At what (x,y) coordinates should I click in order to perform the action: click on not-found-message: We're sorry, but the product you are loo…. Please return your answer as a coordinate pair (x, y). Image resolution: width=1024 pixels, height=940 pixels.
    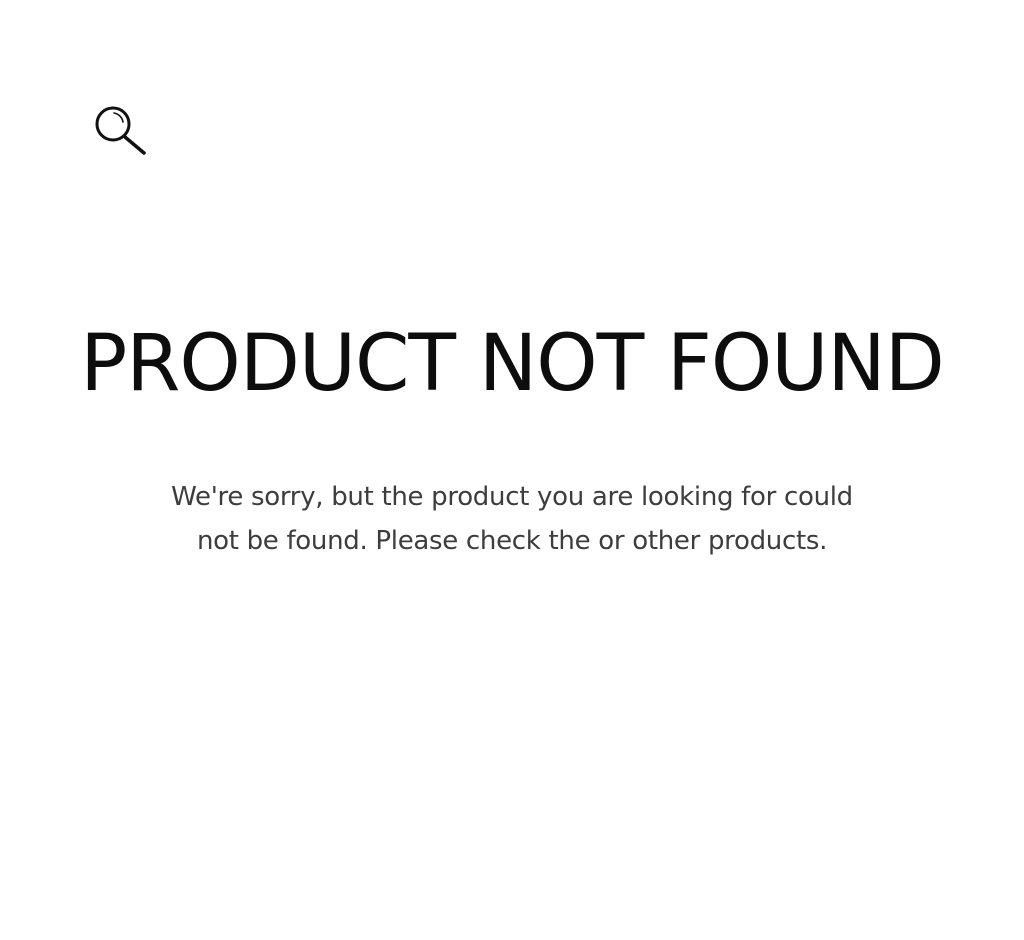
    Looking at the image, I should click on (512, 519).